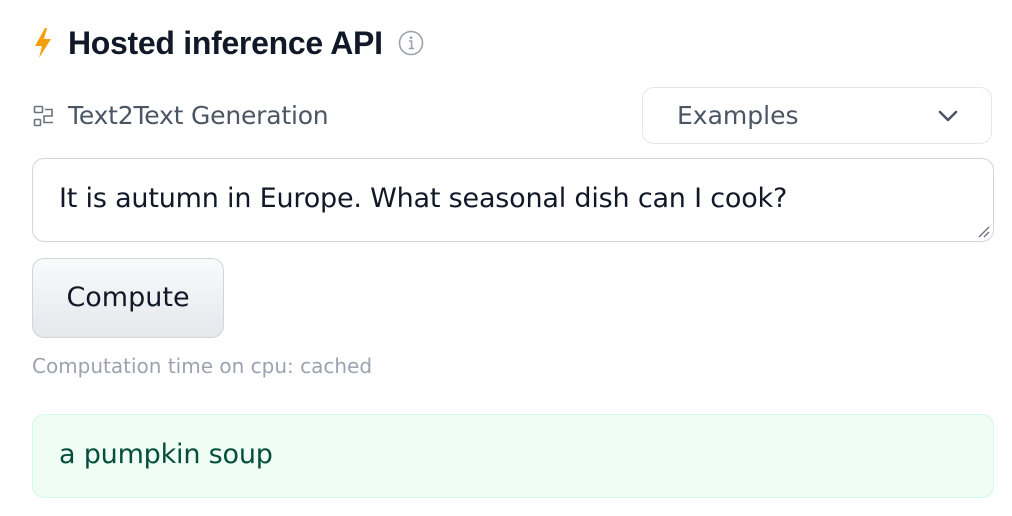 The width and height of the screenshot is (1012, 516). I want to click on resize-handle-icon, so click(983, 231).